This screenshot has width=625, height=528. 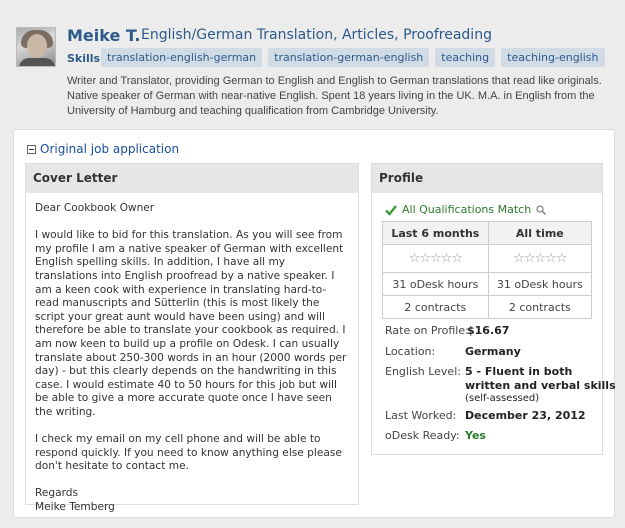 What do you see at coordinates (422, 435) in the screenshot?
I see `odesk-ready-label: oDesk Ready:` at bounding box center [422, 435].